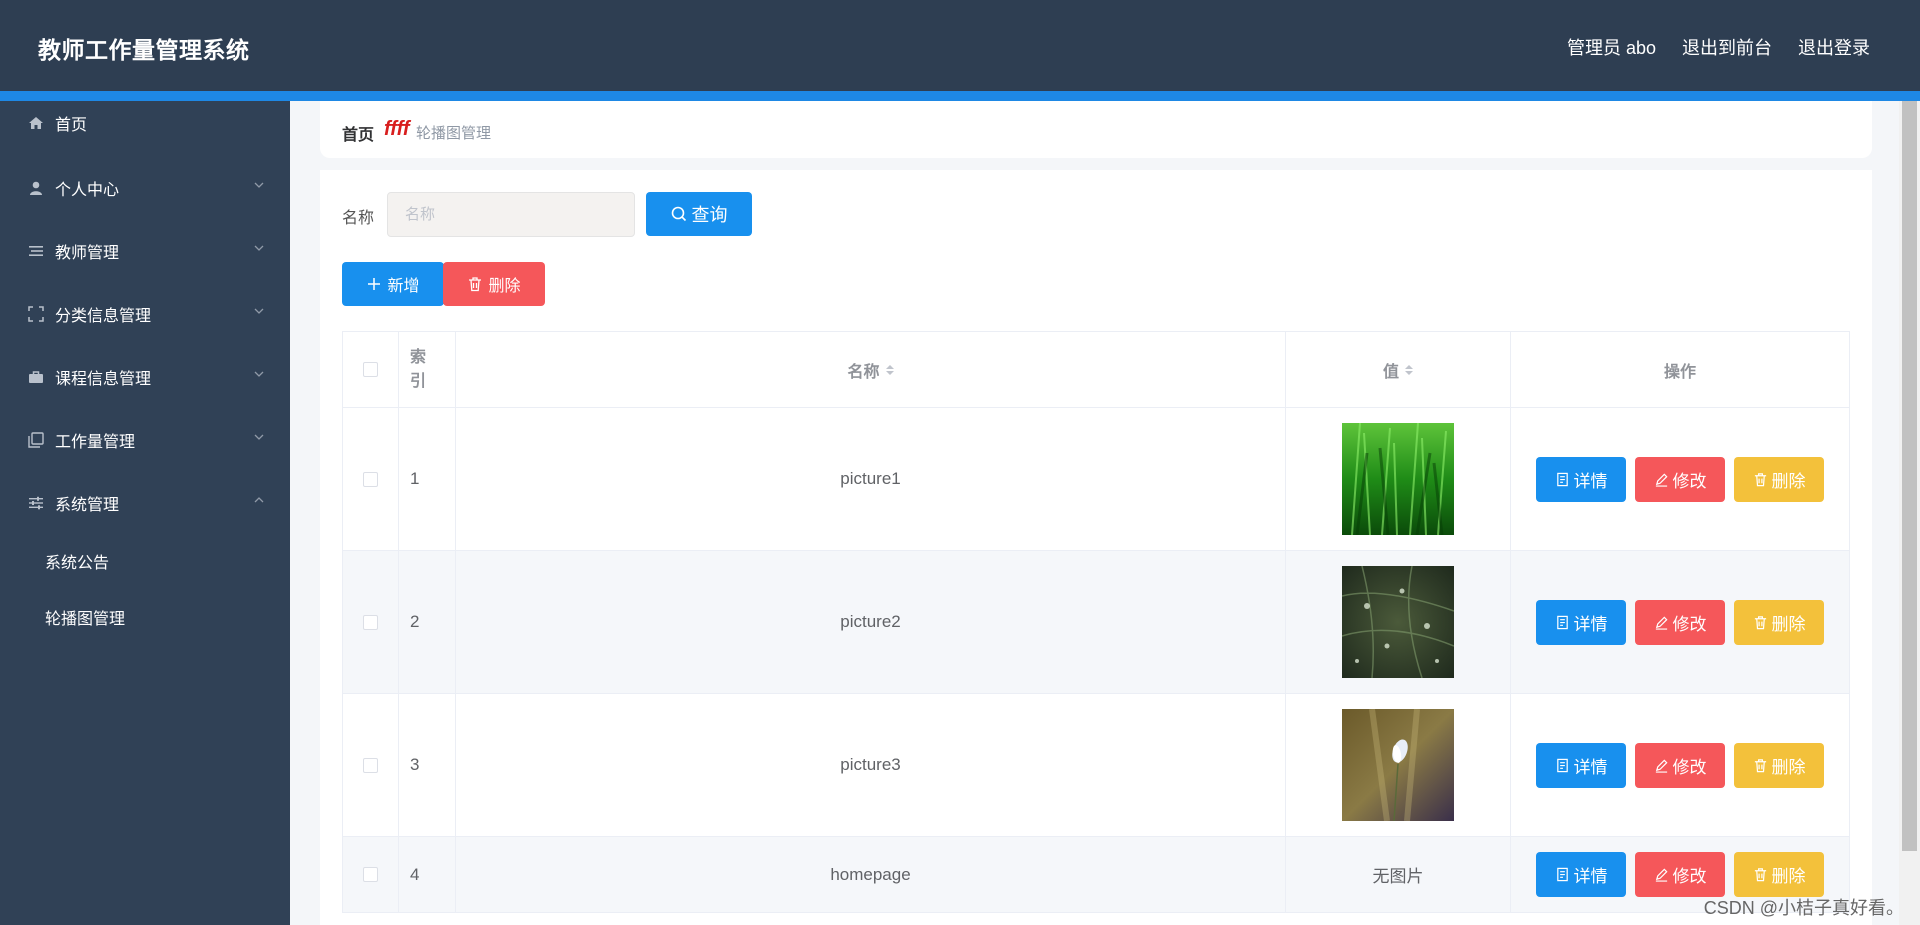 This screenshot has height=925, width=1920. I want to click on row-name: picture1, so click(871, 479).